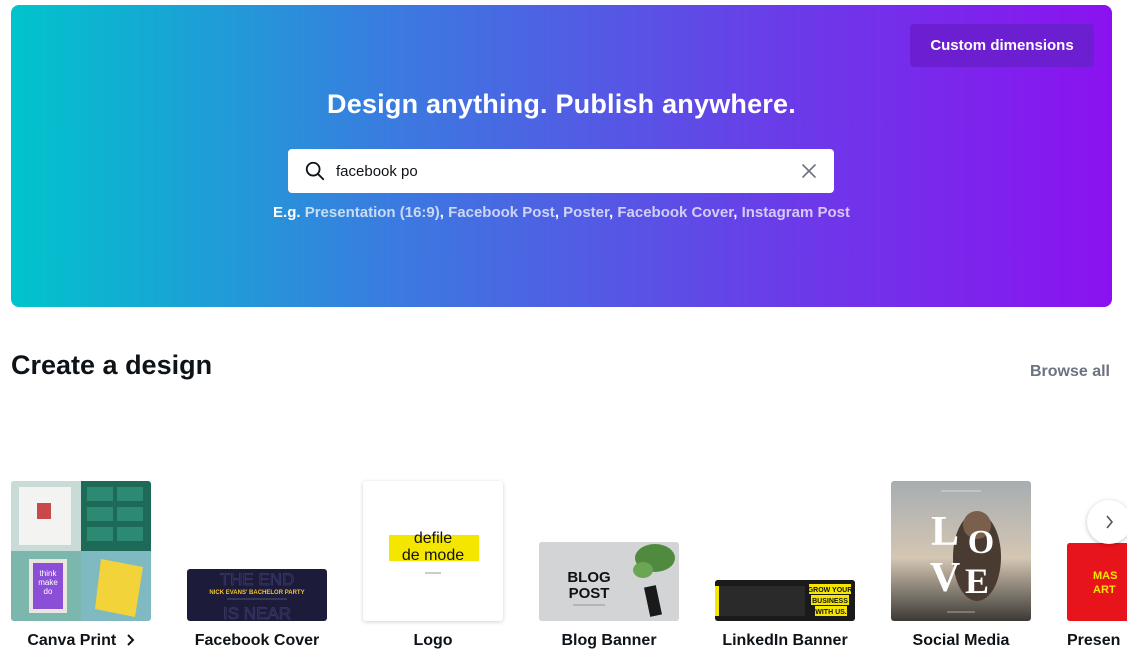 The height and width of the screenshot is (663, 1127). I want to click on examples-prefix: E.g., so click(287, 212).